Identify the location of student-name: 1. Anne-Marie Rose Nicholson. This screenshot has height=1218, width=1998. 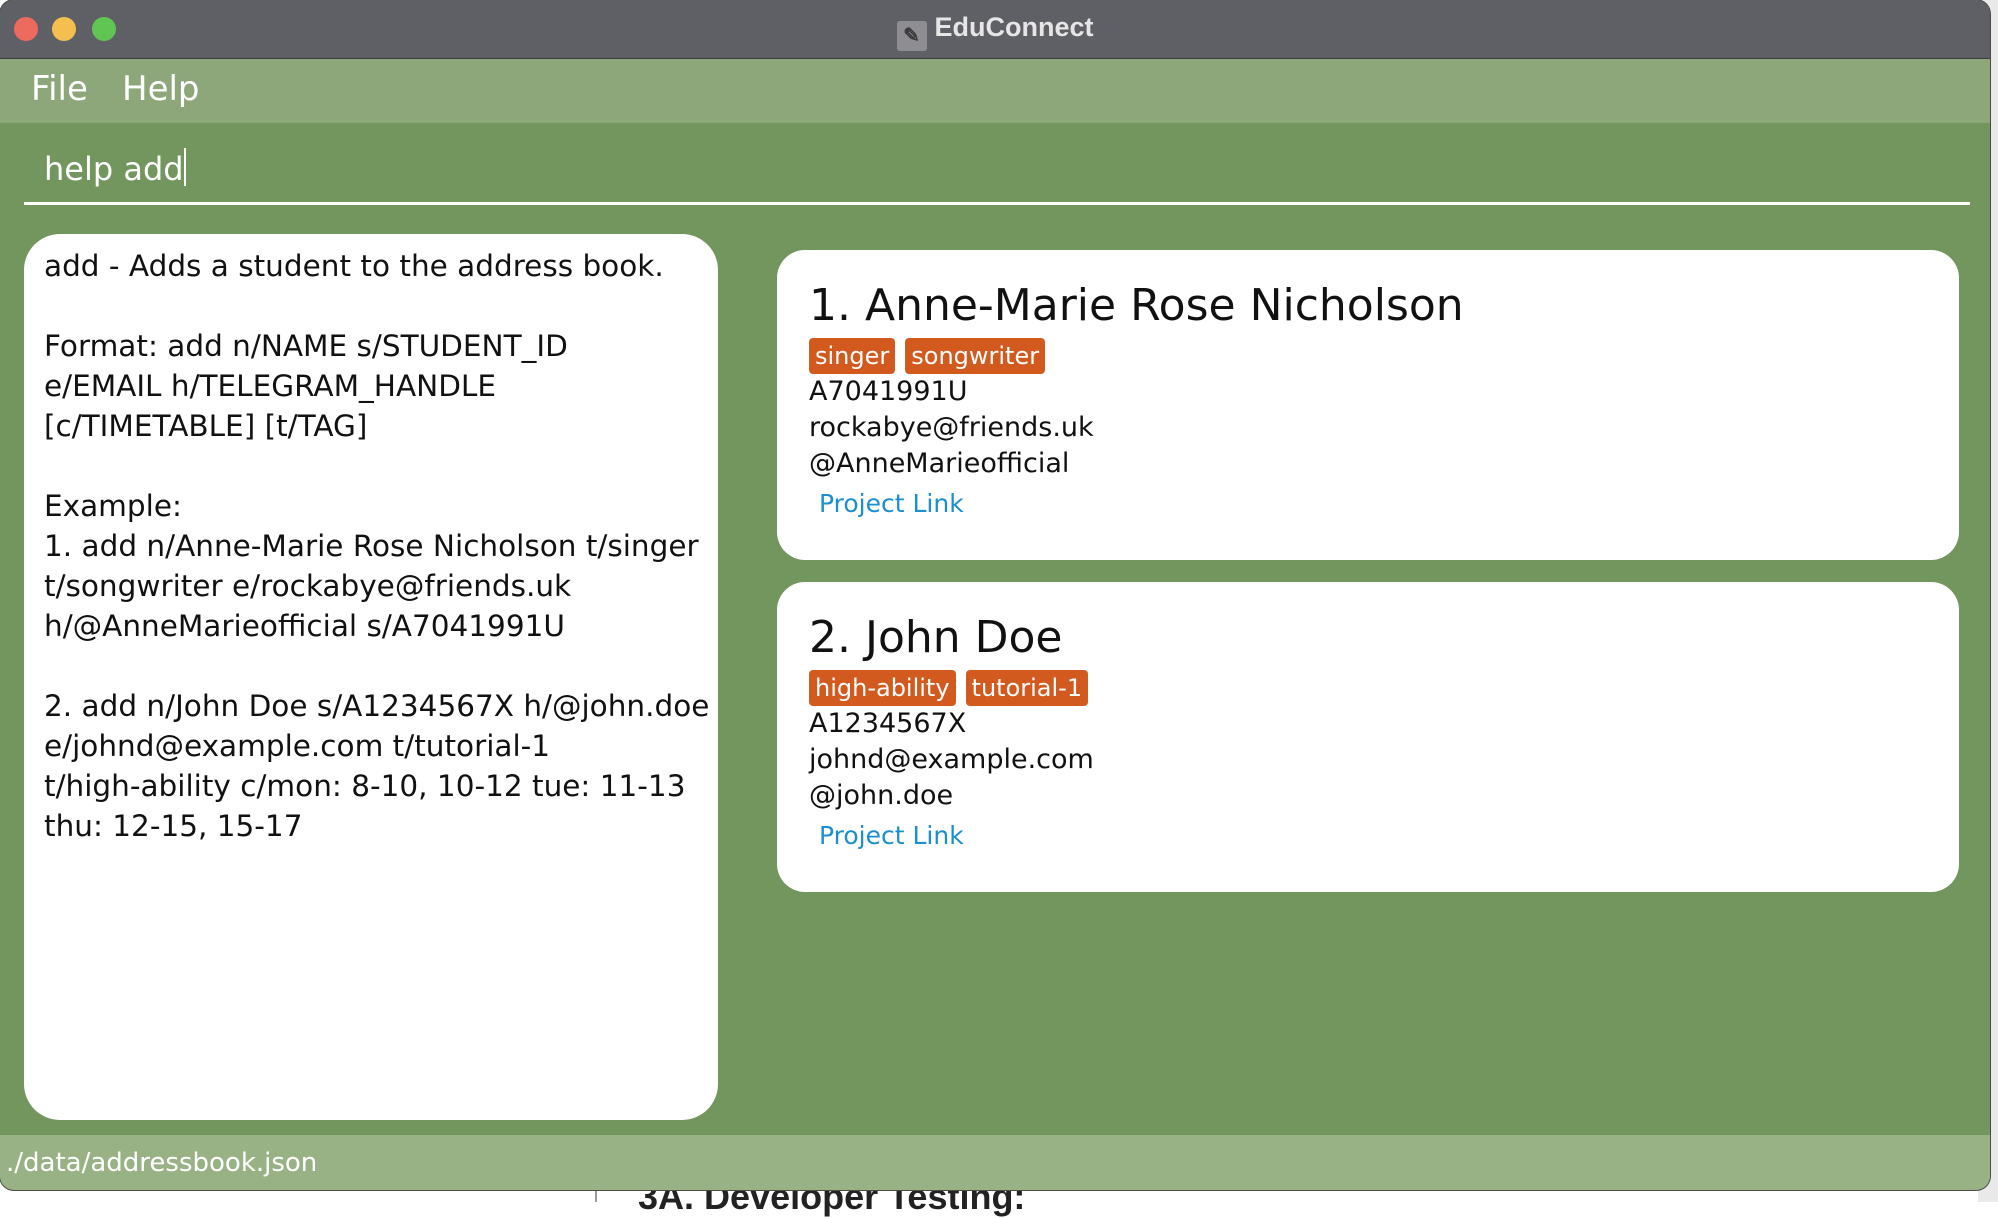
(1136, 305).